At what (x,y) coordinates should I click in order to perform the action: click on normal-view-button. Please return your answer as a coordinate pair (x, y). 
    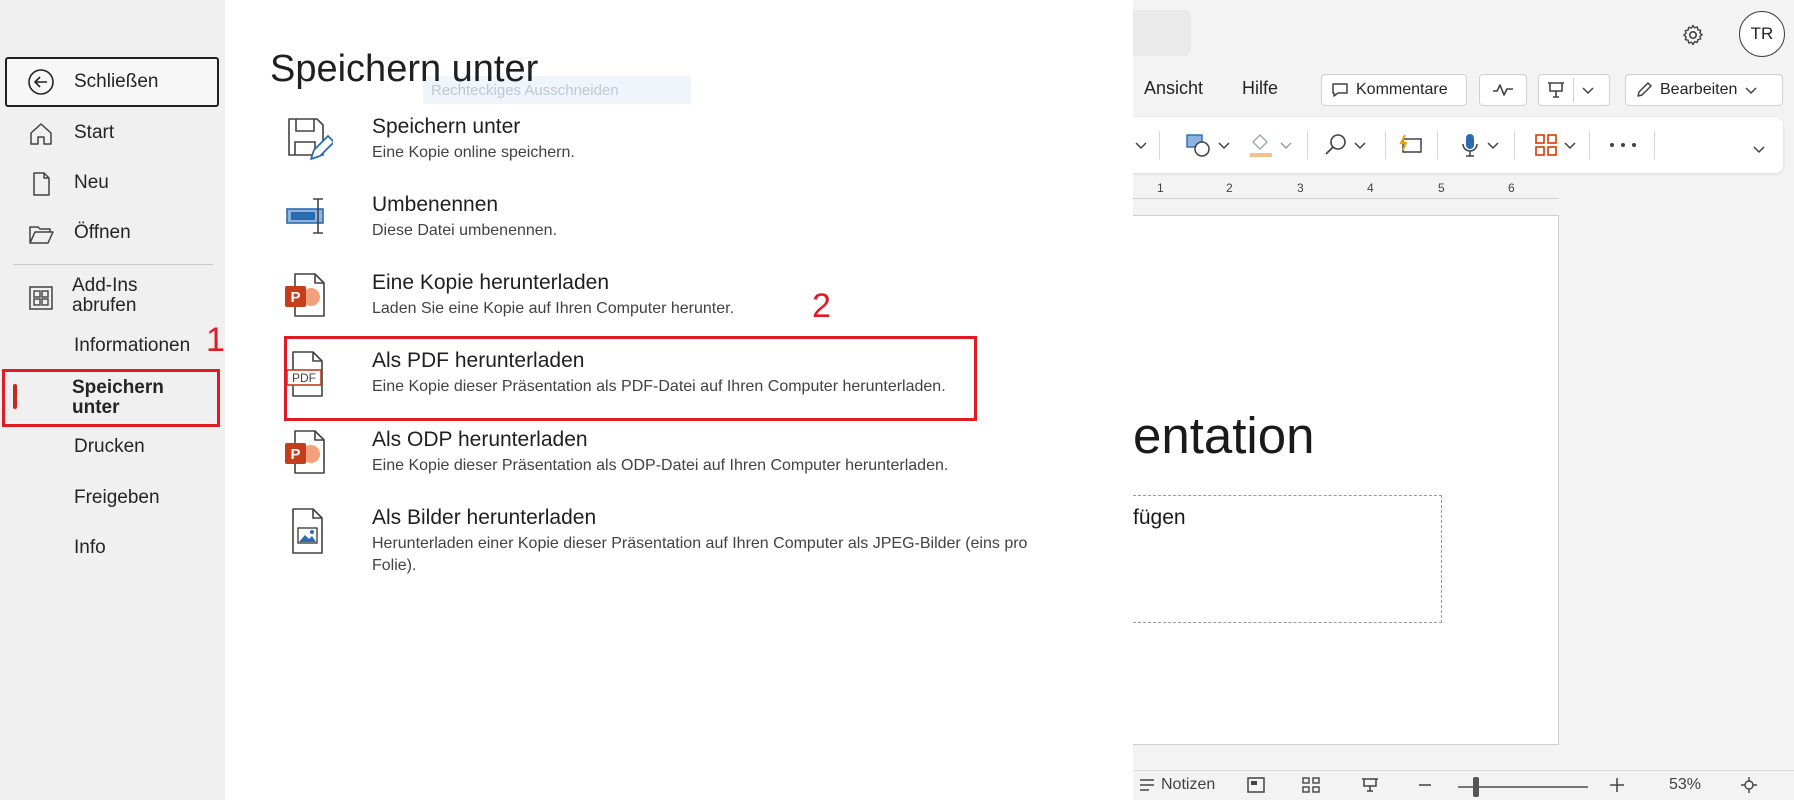
    Looking at the image, I should click on (1256, 785).